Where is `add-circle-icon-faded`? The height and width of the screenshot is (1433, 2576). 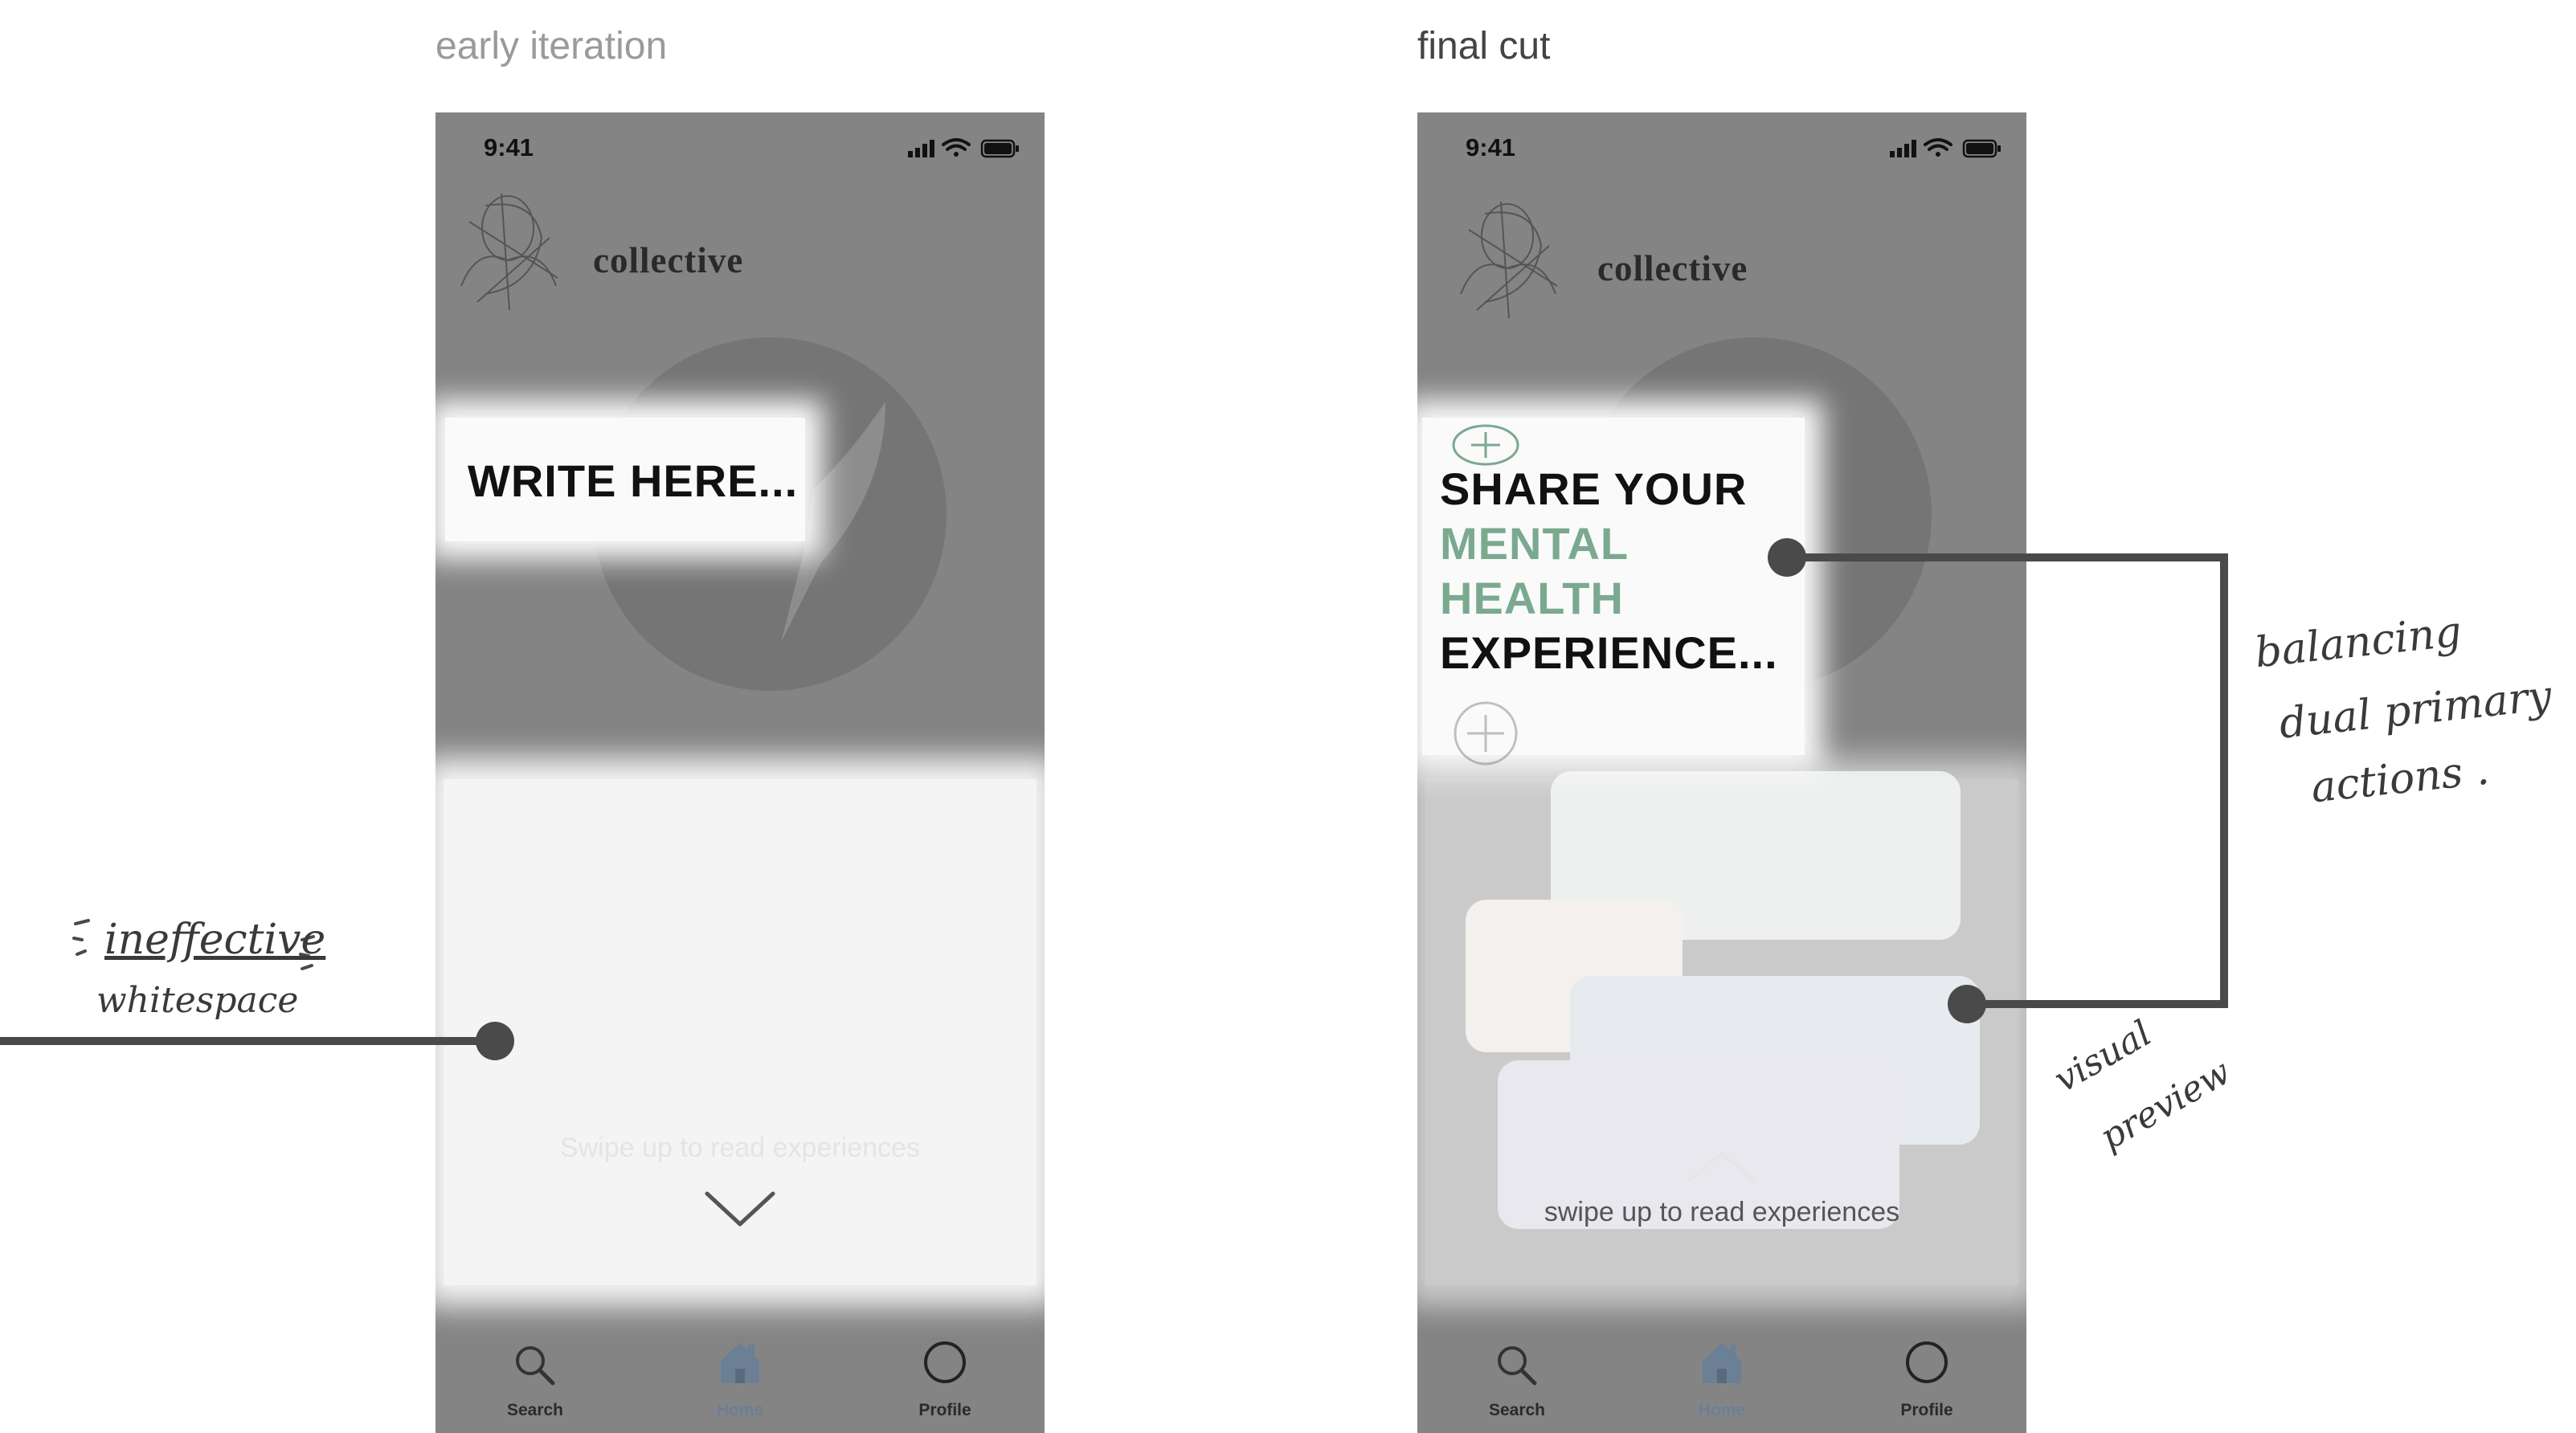
add-circle-icon-faded is located at coordinates (1486, 735).